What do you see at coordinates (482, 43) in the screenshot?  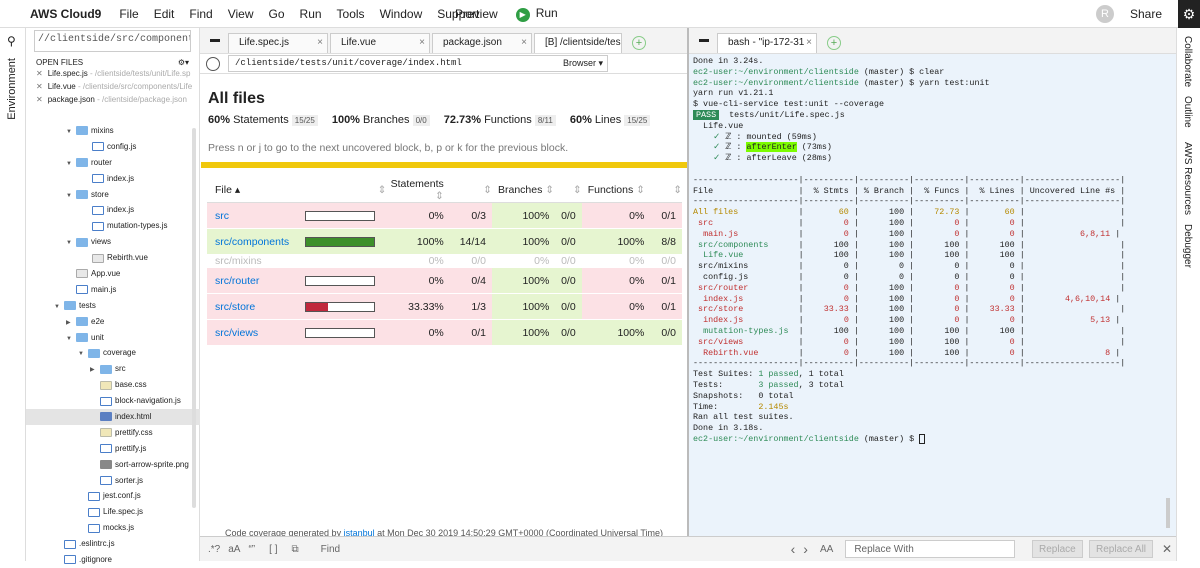 I see `tab-package-json: package.json ×` at bounding box center [482, 43].